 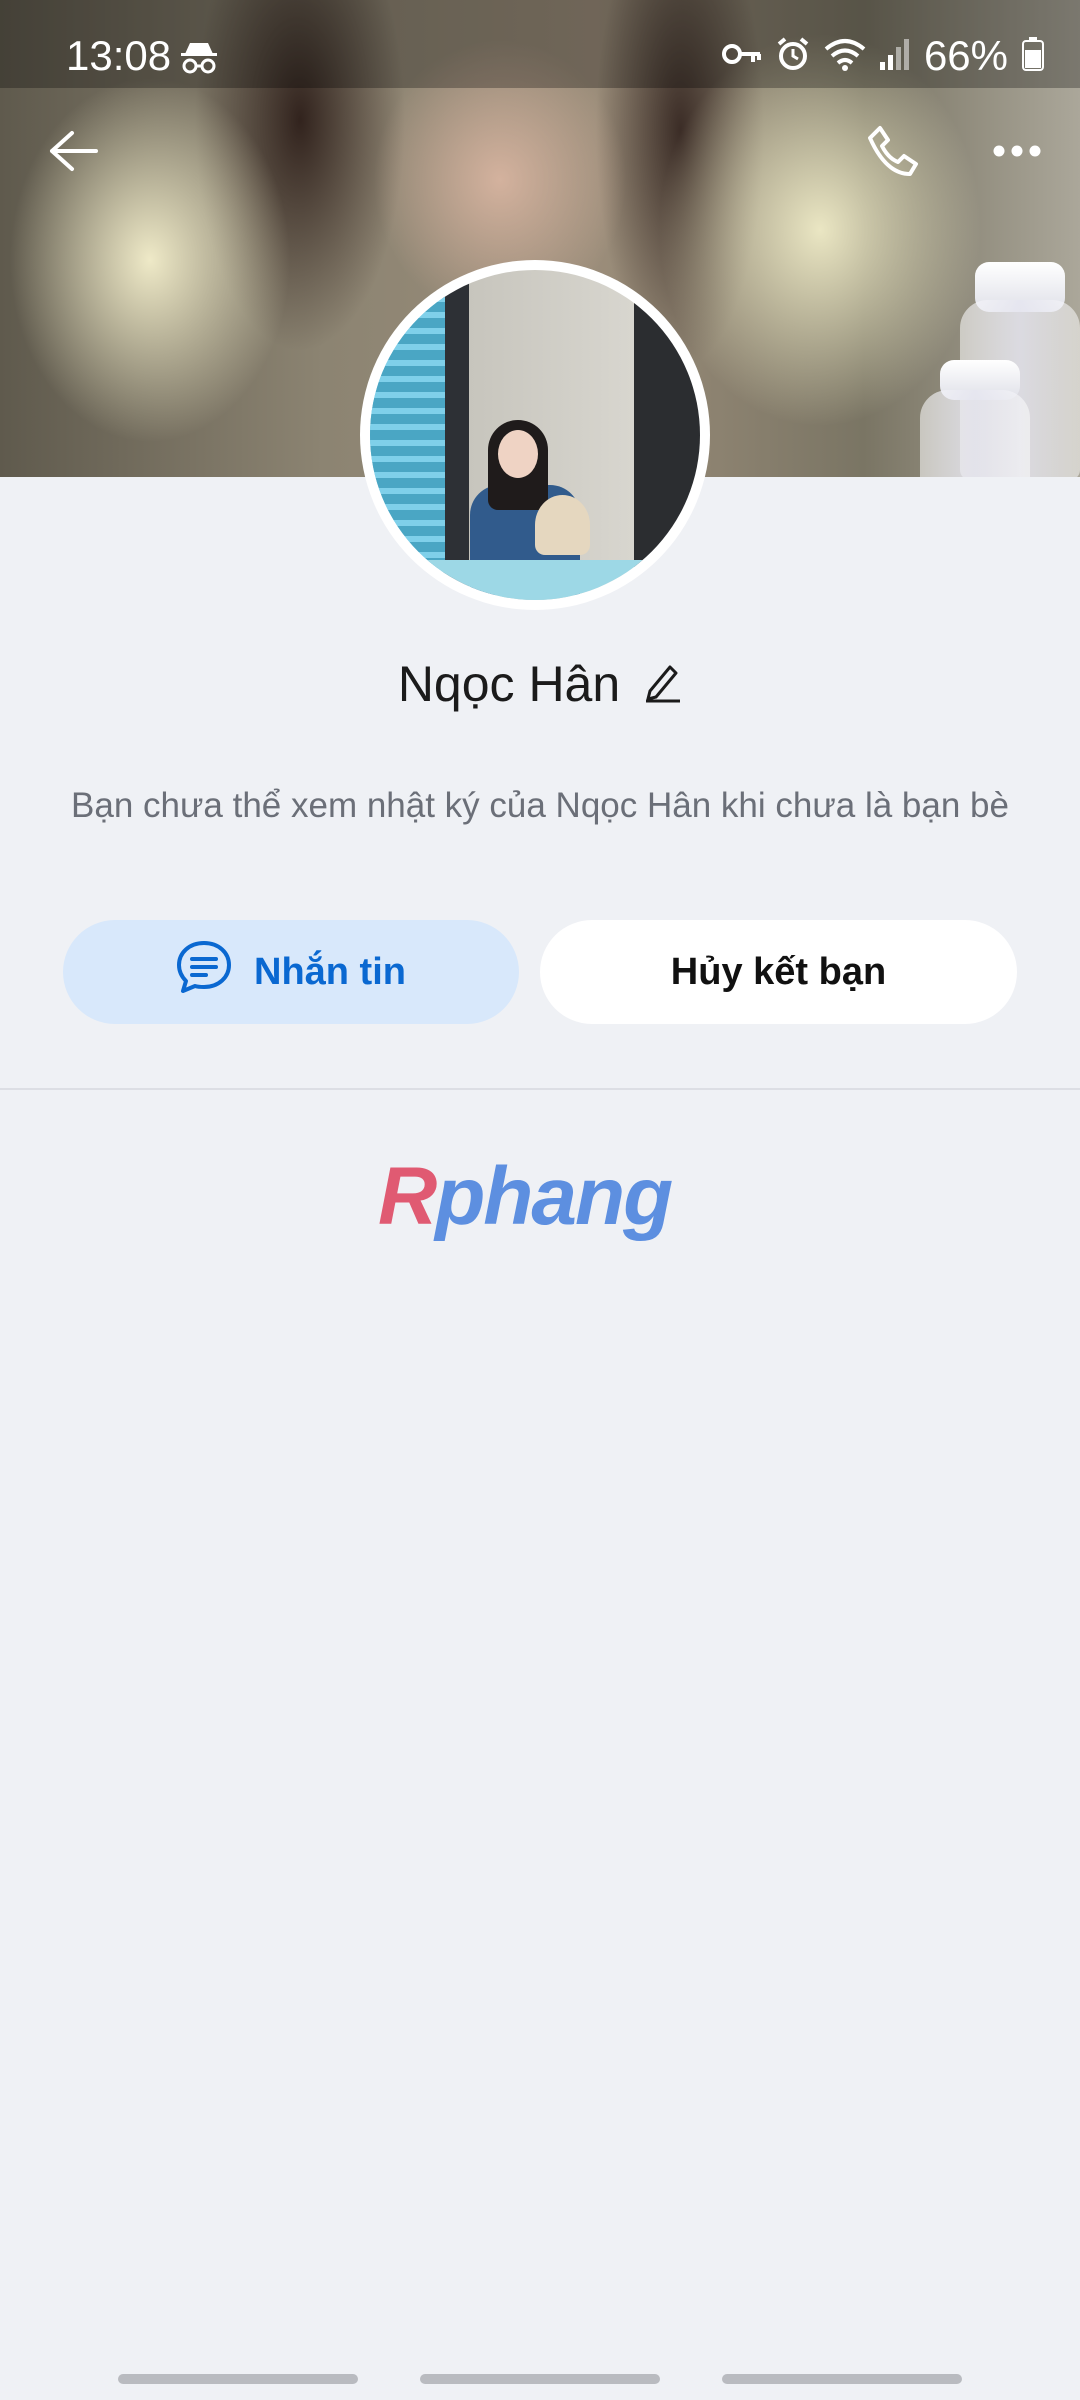 I want to click on status-time: 13:08, so click(x=119, y=55).